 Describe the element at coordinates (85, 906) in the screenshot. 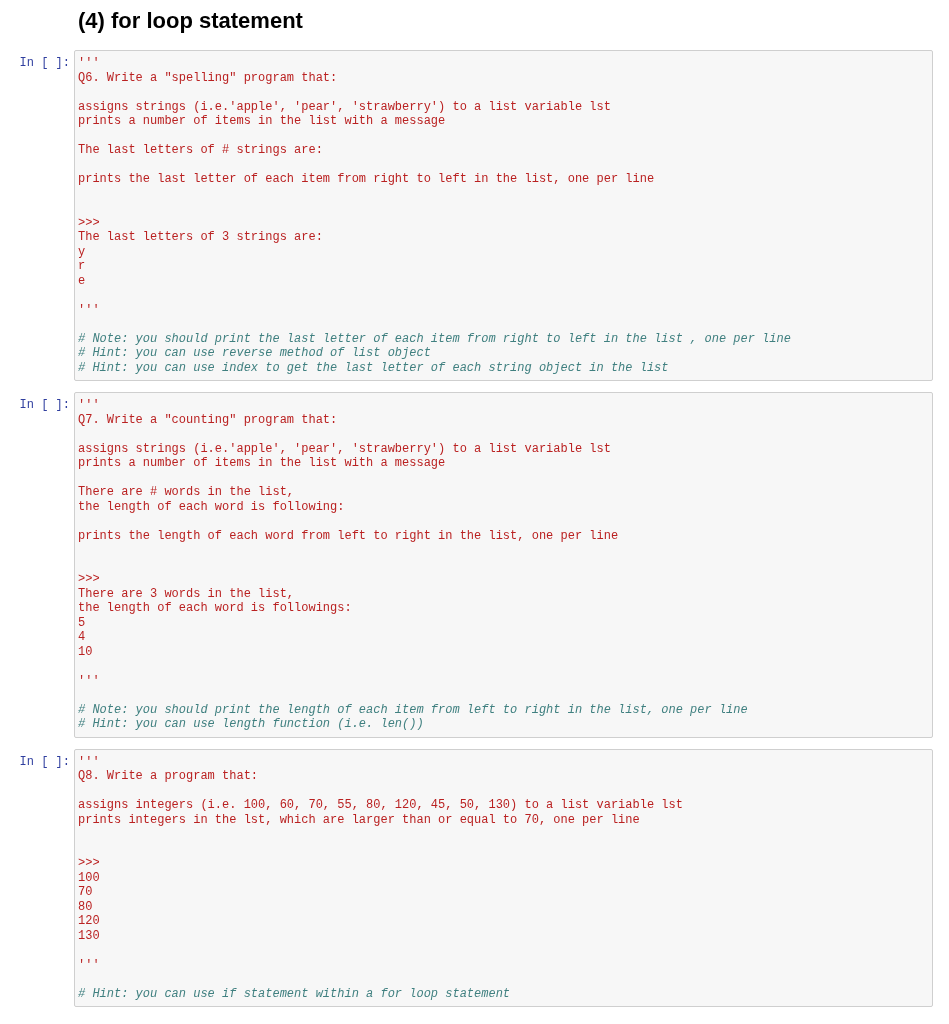

I see `docstring-line: 80` at that location.